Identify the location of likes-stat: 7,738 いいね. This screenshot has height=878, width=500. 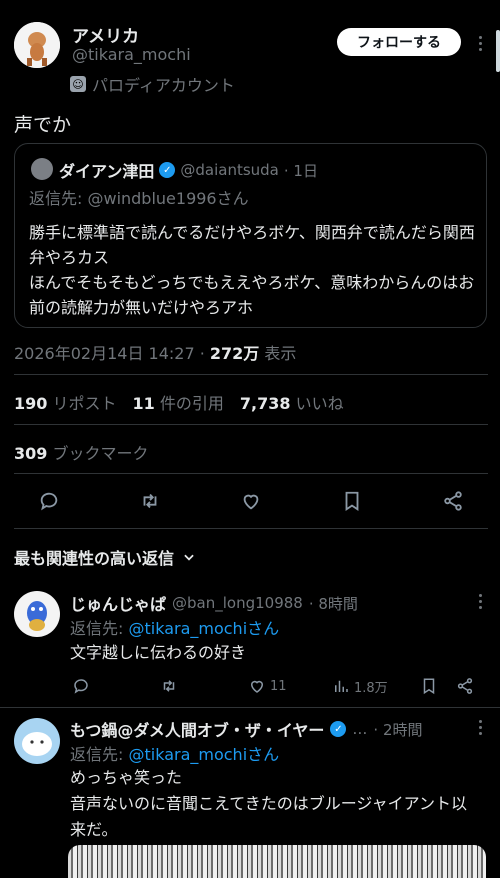
(292, 402).